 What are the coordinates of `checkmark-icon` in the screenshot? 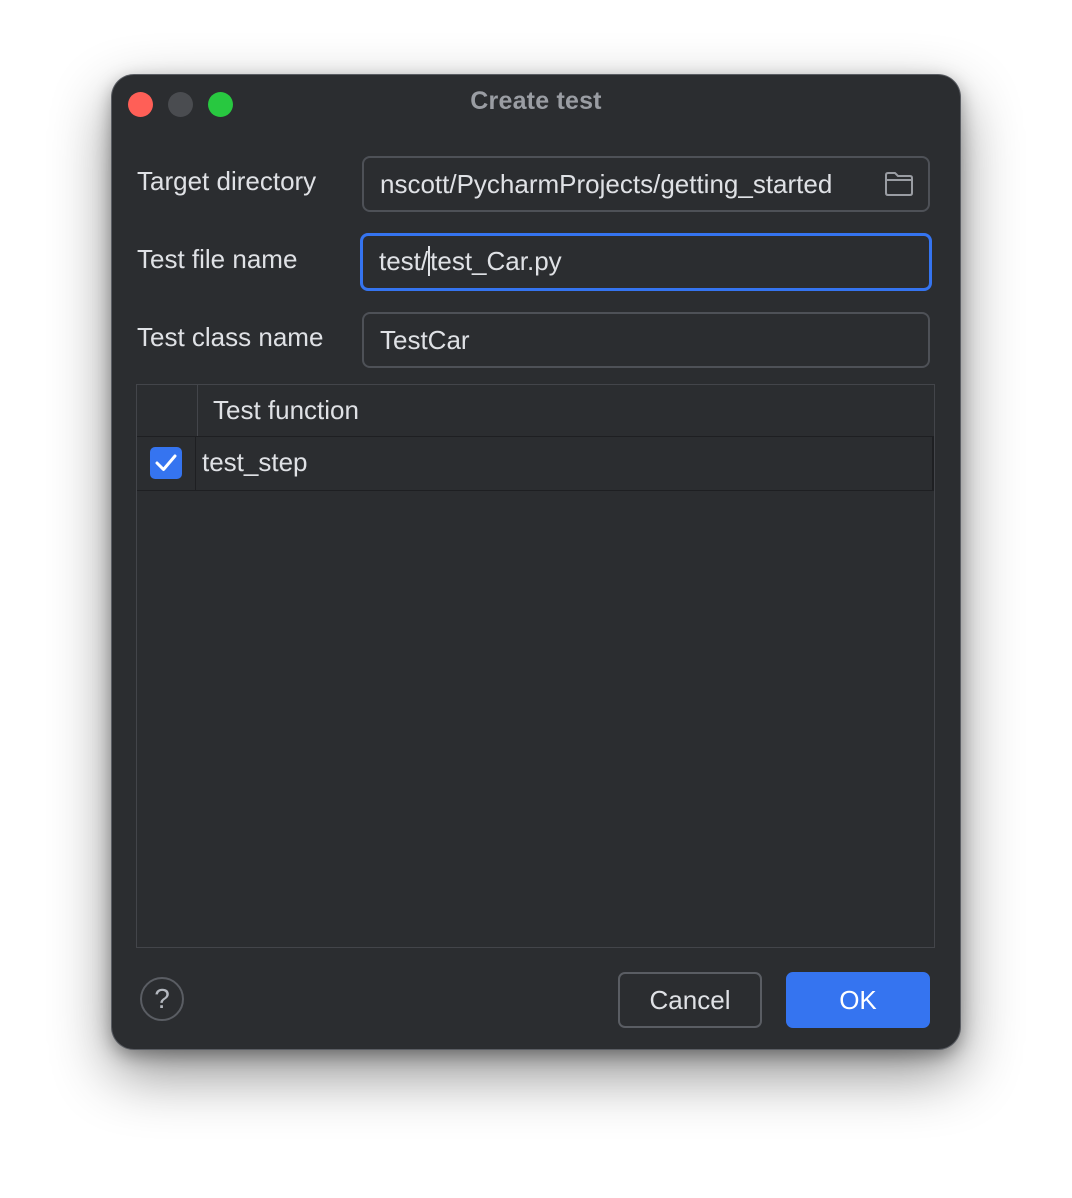 It's located at (166, 462).